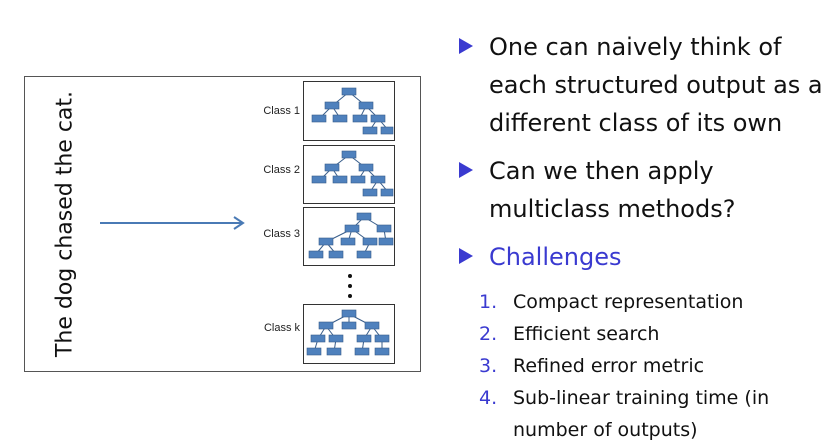 The image size is (833, 446). Describe the element at coordinates (555, 257) in the screenshot. I see `bullet-text: Challenges` at that location.